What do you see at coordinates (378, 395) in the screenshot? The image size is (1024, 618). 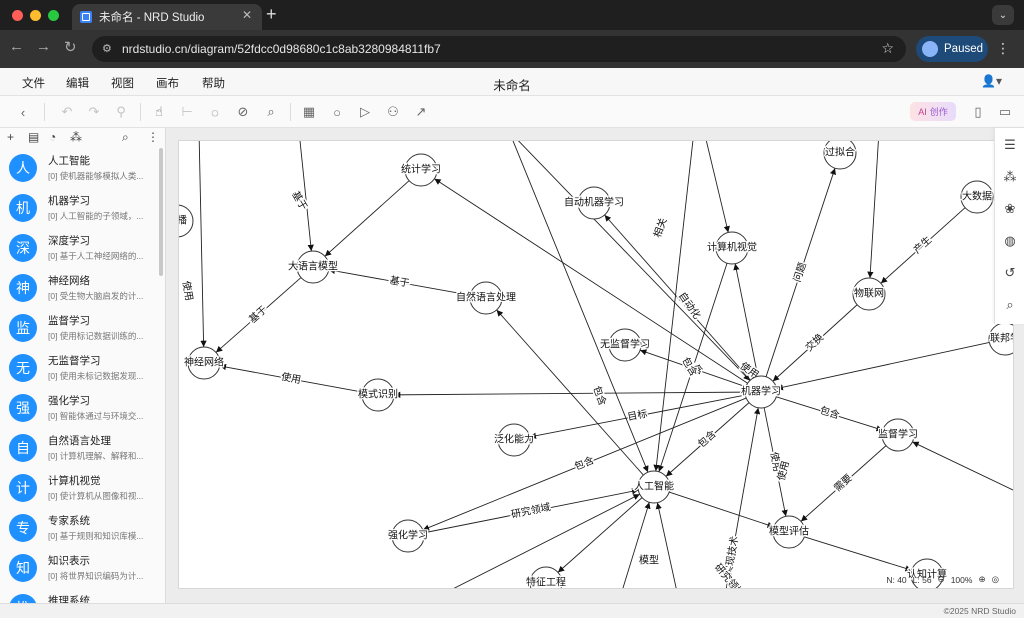 I see `graph-node-pattern: 模式识别` at bounding box center [378, 395].